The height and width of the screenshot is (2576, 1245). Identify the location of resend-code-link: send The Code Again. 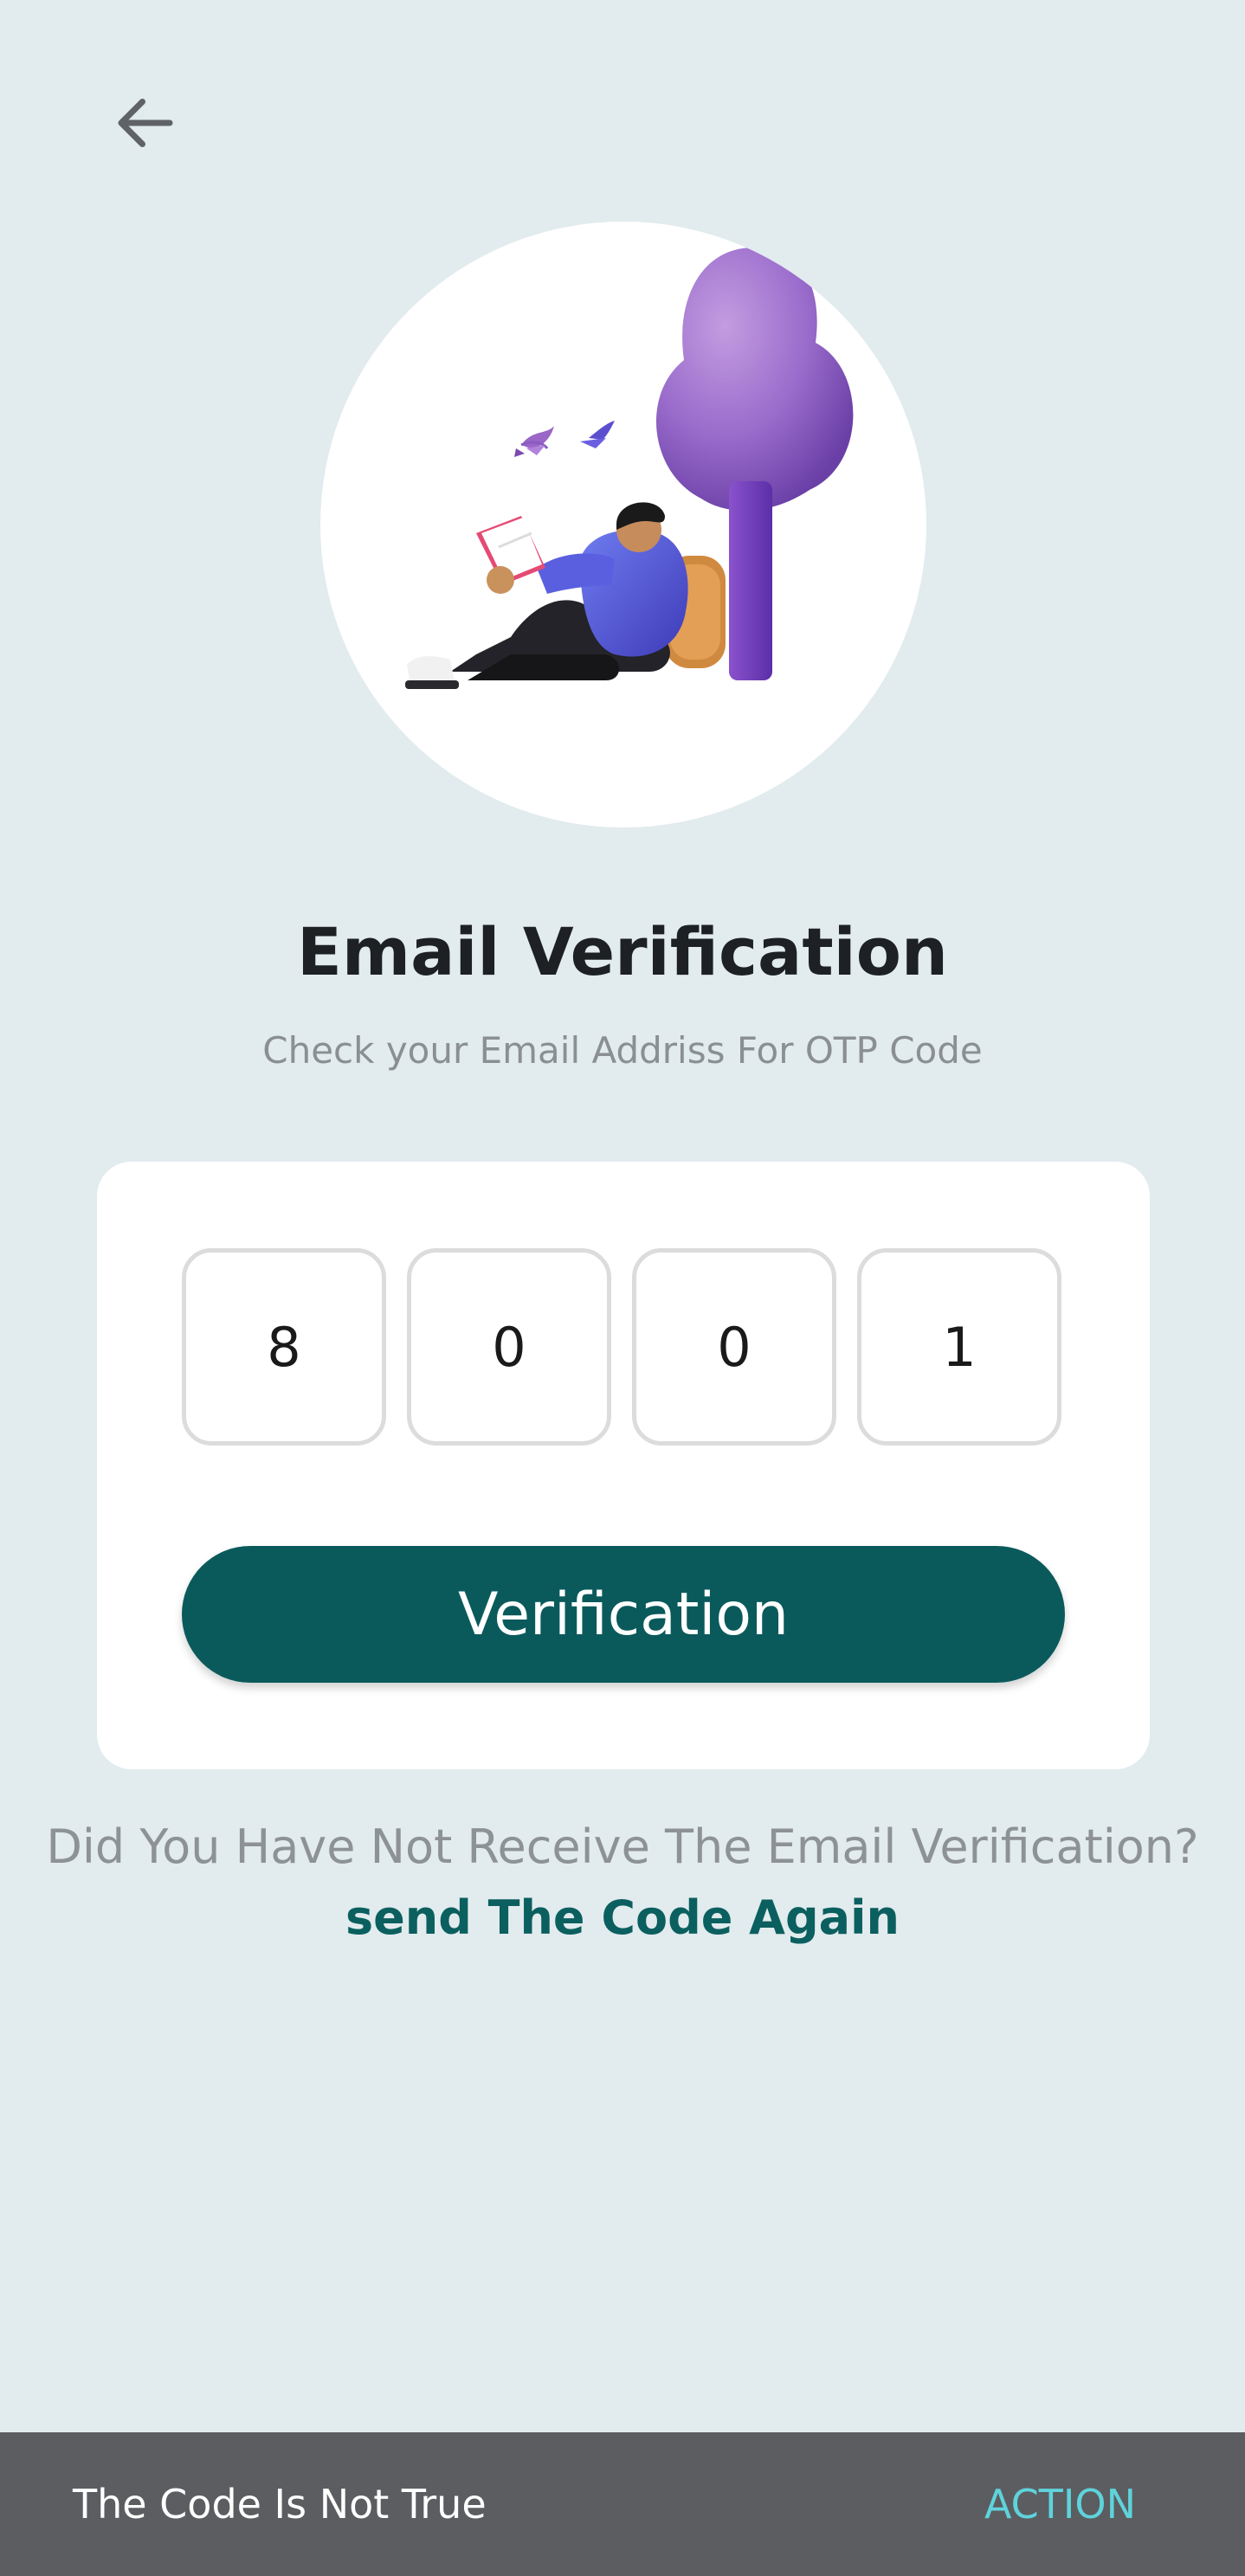
(622, 1918).